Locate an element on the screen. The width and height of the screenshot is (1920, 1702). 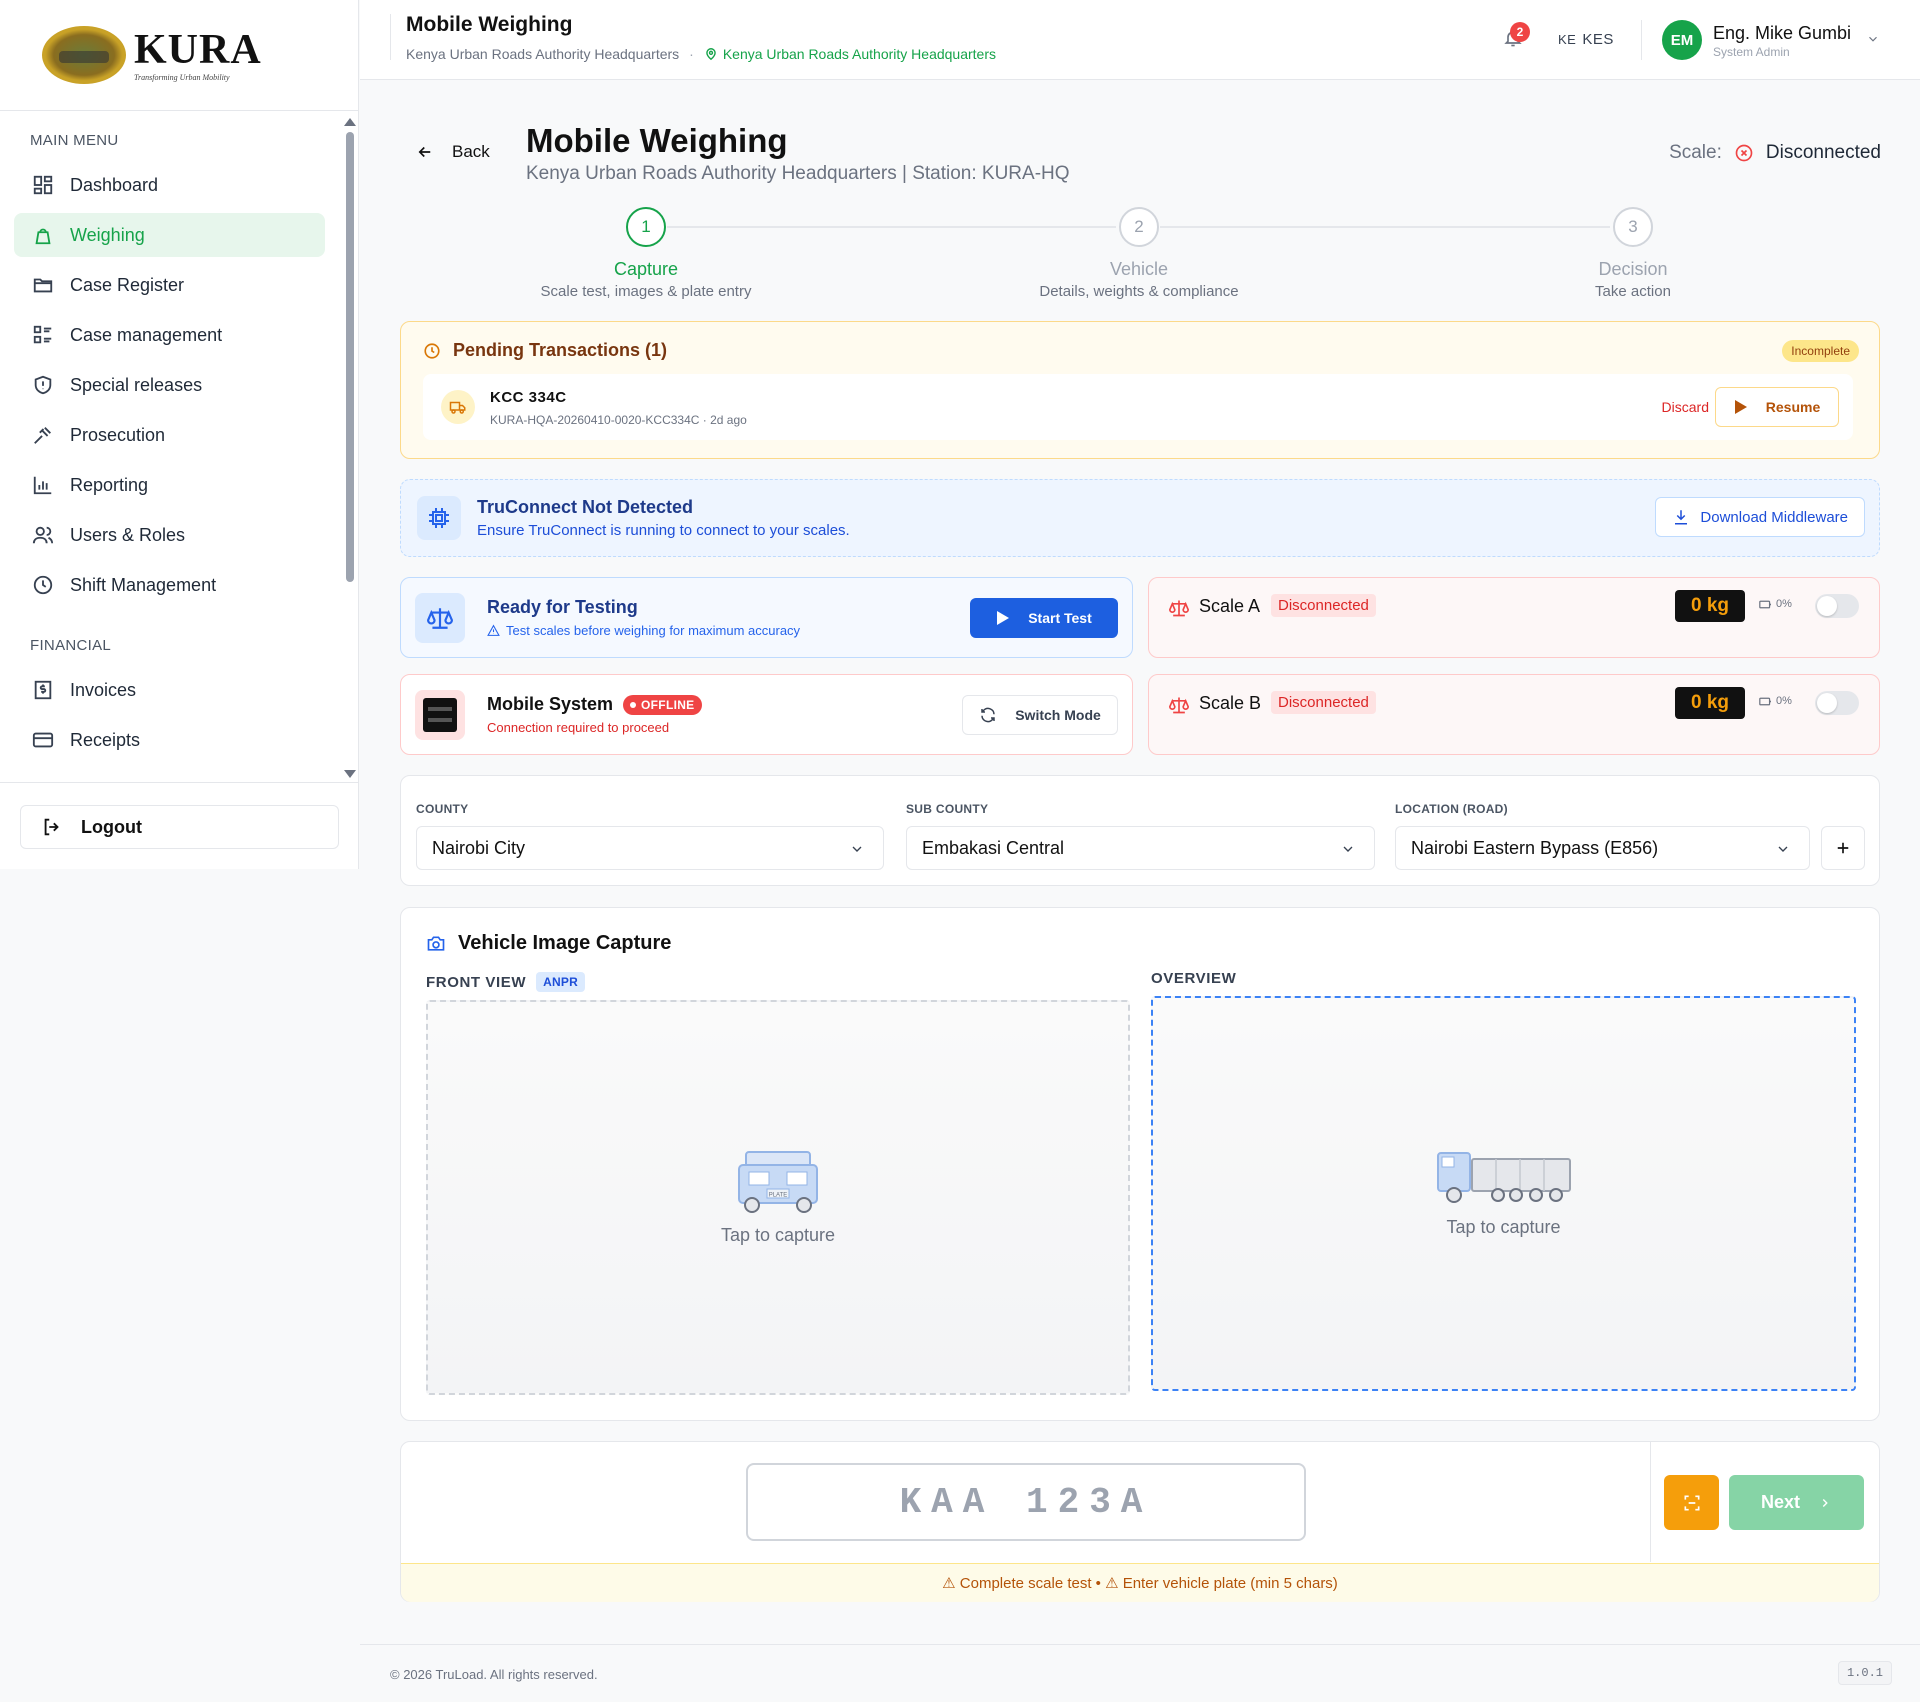
step-1-circle: 1 is located at coordinates (646, 227).